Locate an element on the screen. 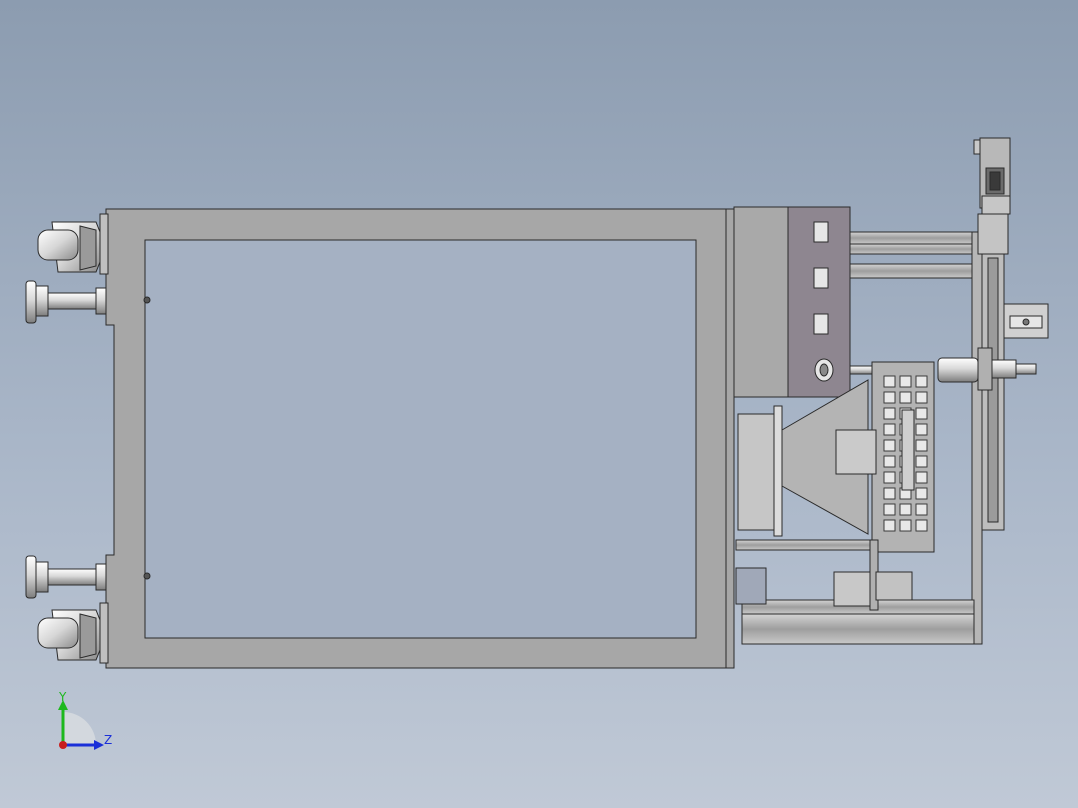 The height and width of the screenshot is (808, 1078). upper-rail is located at coordinates (913, 255).